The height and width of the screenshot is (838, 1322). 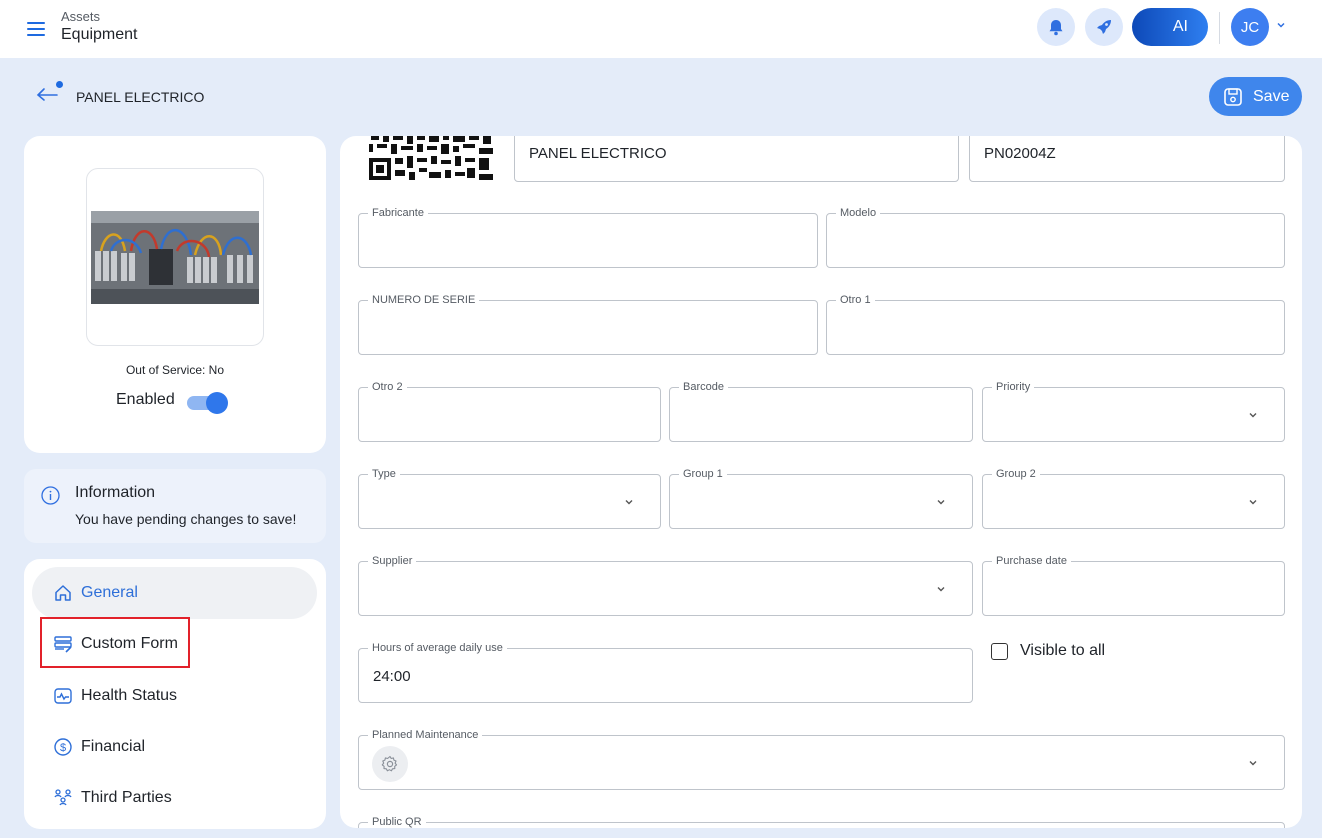 What do you see at coordinates (140, 97) in the screenshot?
I see `page-title: PANEL ELECTRICO` at bounding box center [140, 97].